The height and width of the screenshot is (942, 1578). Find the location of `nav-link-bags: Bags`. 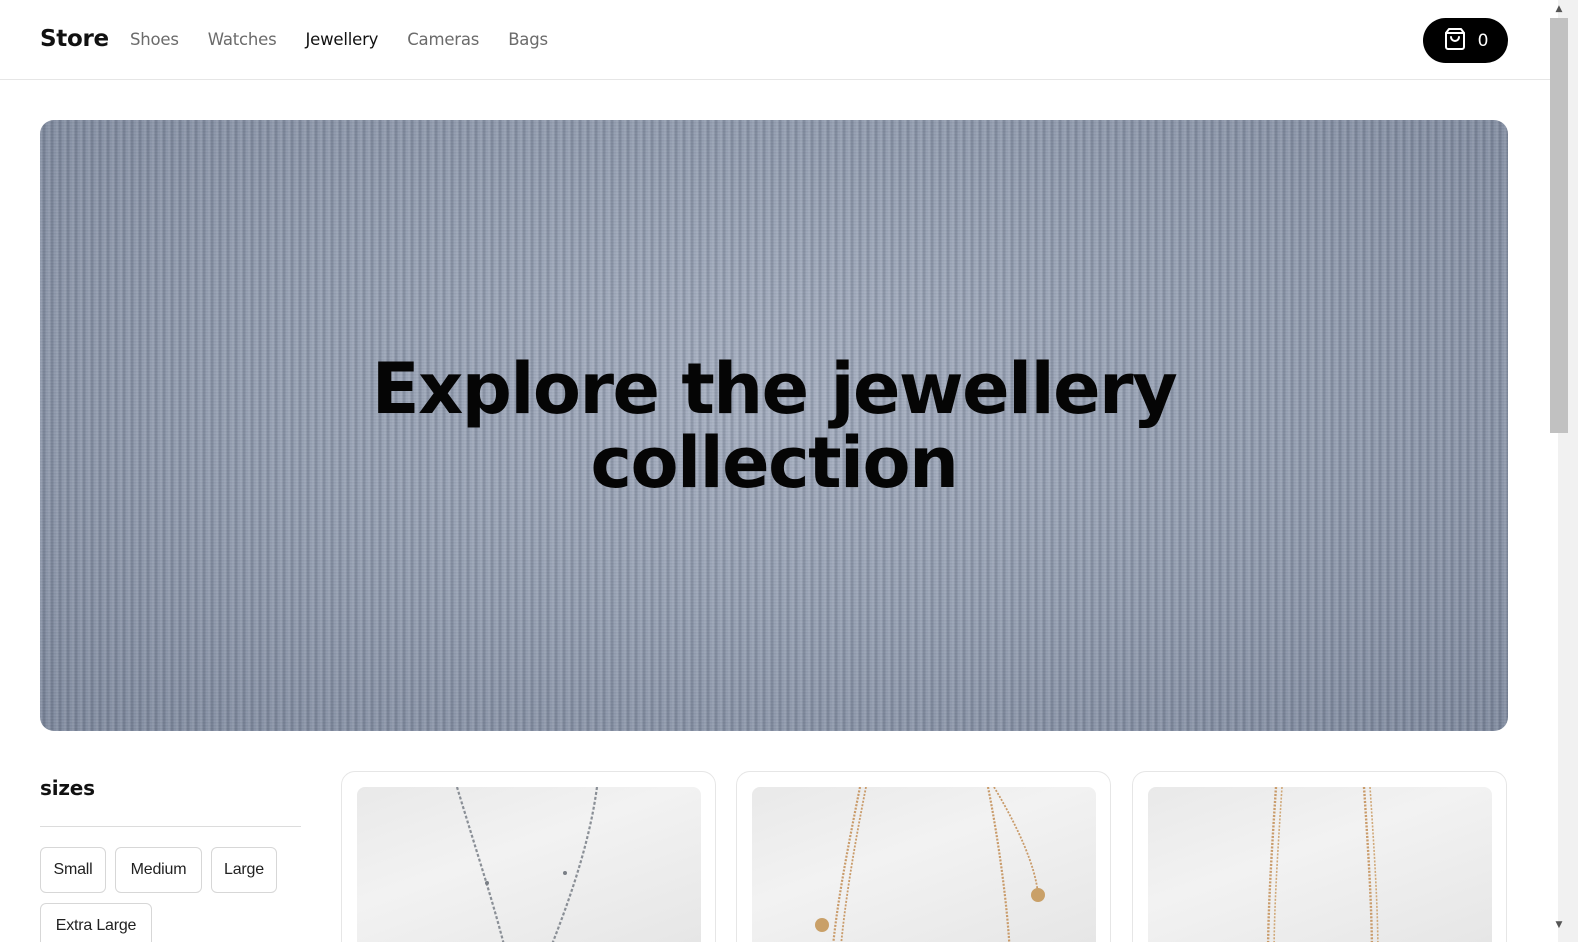

nav-link-bags: Bags is located at coordinates (528, 39).